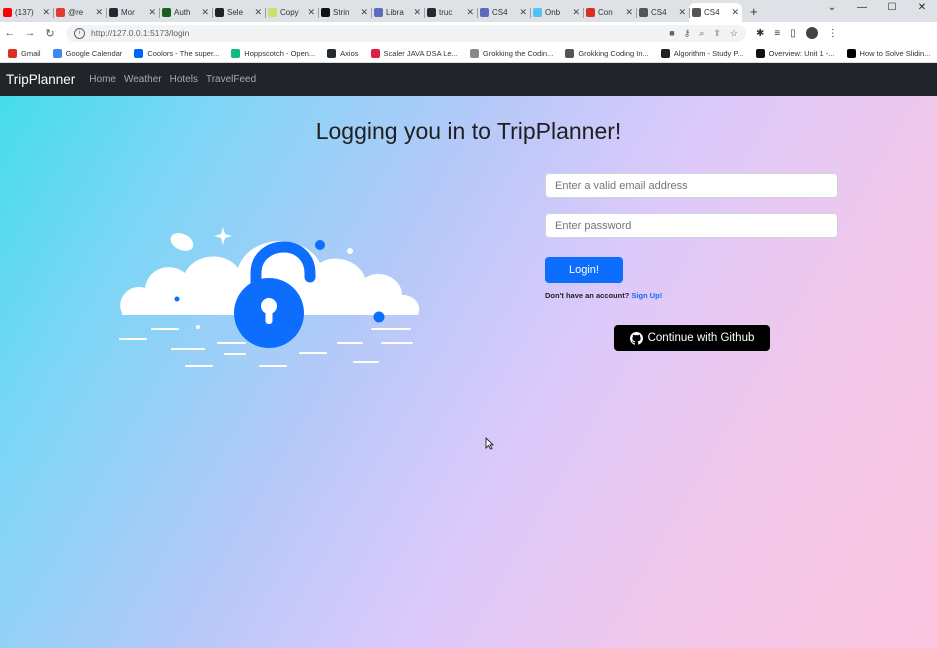  I want to click on browser-tab: @re ✕, so click(79, 12).